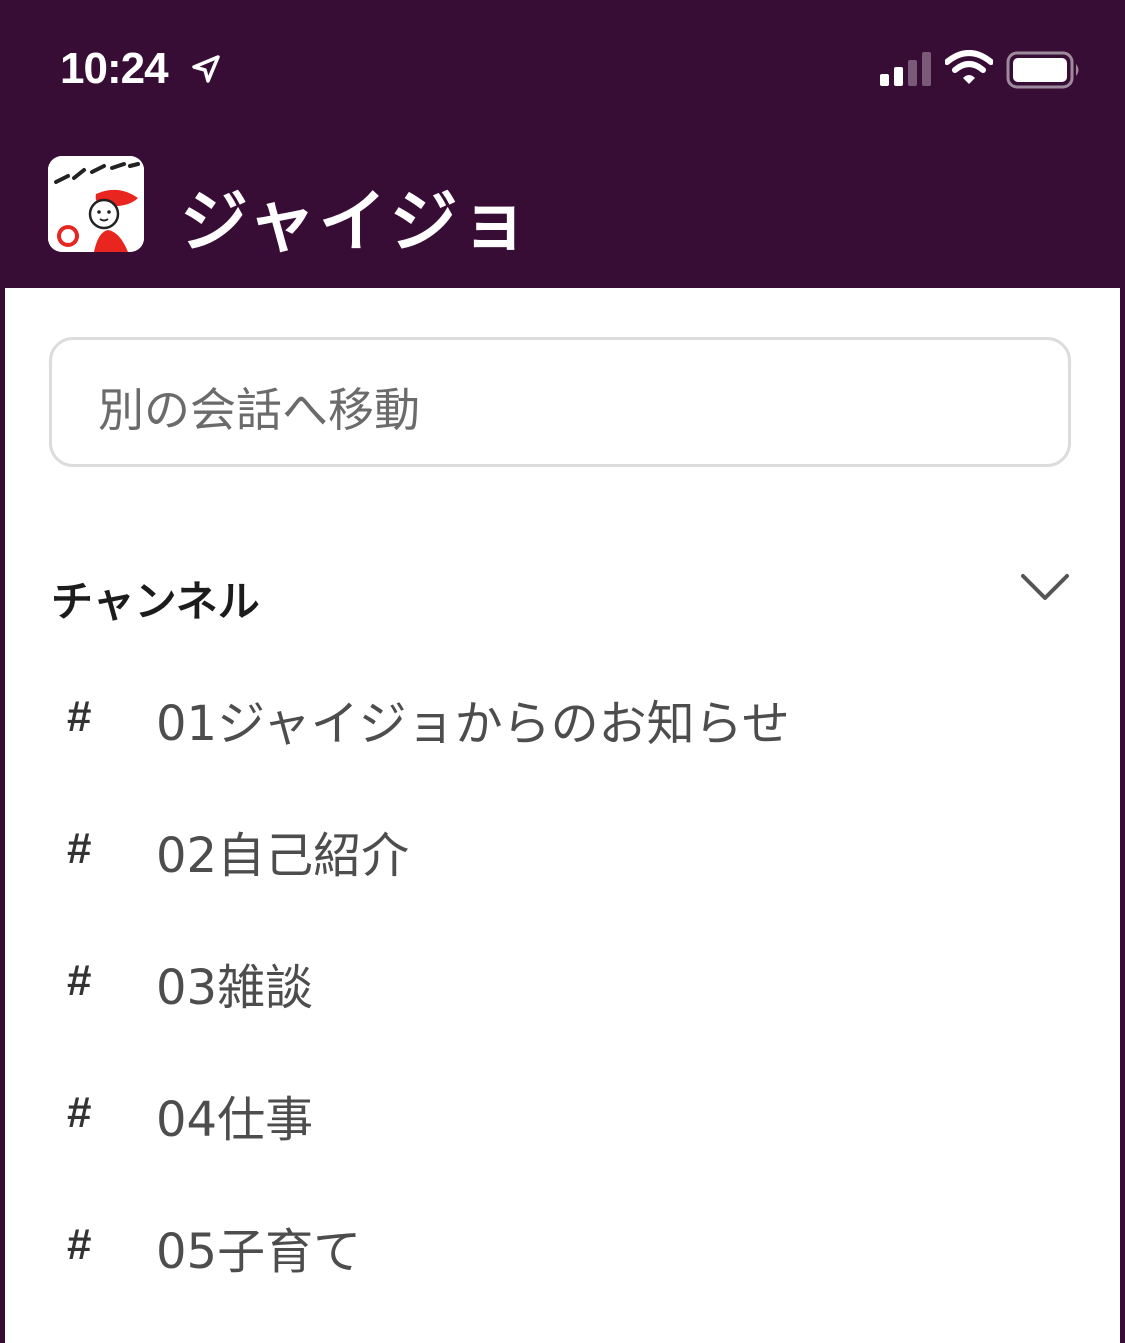  Describe the element at coordinates (283, 856) in the screenshot. I see `channel-name: 02自己紹介` at that location.